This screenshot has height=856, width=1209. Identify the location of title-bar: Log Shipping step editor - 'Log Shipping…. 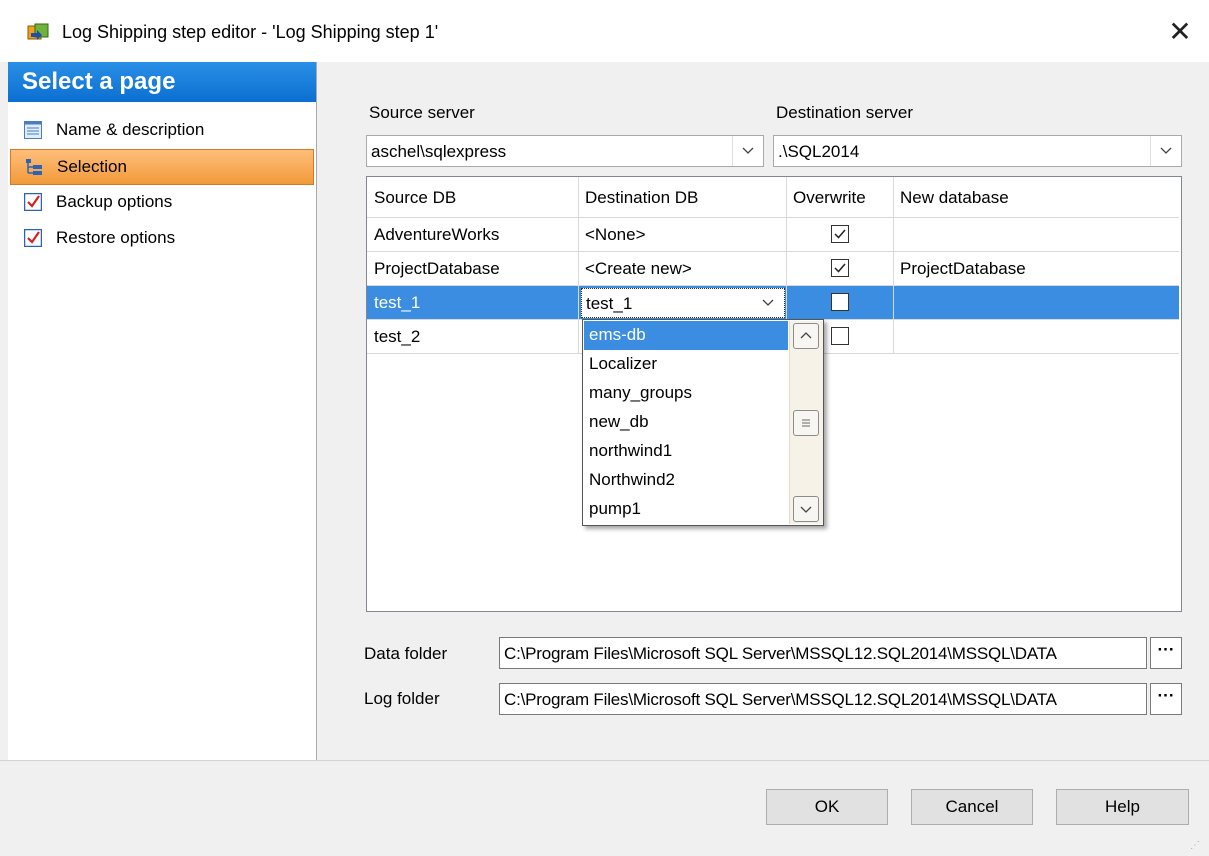
(604, 31).